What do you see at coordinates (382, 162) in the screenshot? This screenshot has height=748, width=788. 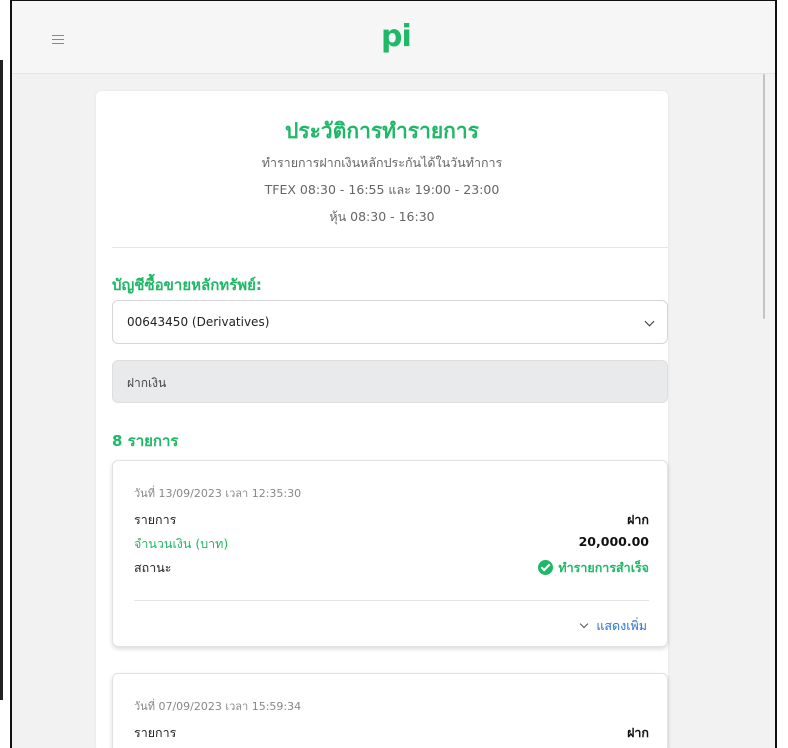 I see `subtitle-line-1: ทำรายการฝากเงินหลักประกันได้ในวันทำการ` at bounding box center [382, 162].